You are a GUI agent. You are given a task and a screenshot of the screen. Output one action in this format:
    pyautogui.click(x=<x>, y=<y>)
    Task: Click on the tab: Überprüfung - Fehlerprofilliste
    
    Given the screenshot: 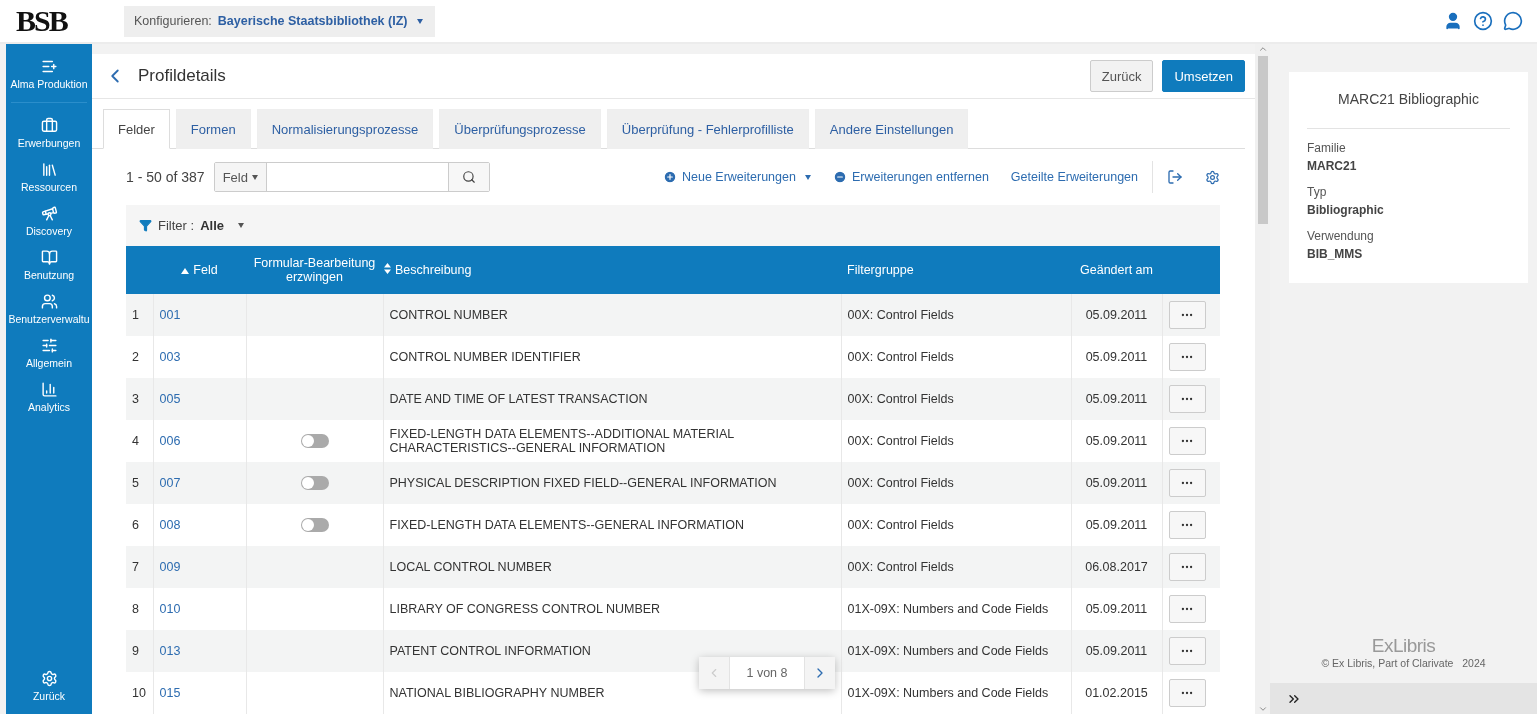 What is the action you would take?
    pyautogui.click(x=707, y=129)
    